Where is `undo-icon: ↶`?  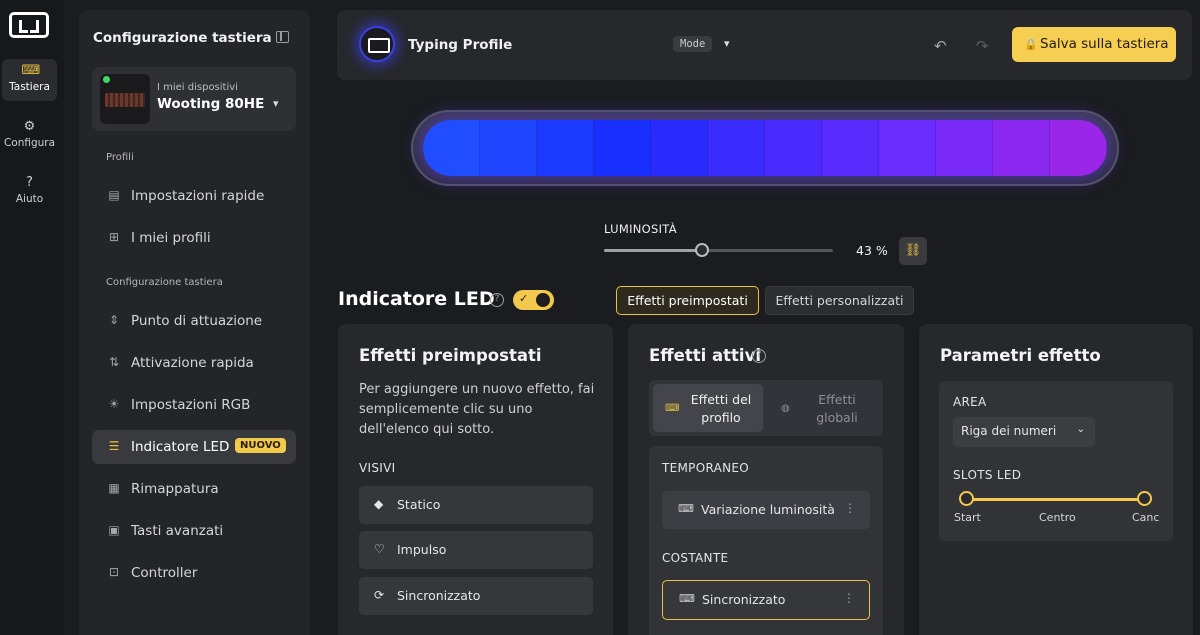 undo-icon: ↶ is located at coordinates (940, 46).